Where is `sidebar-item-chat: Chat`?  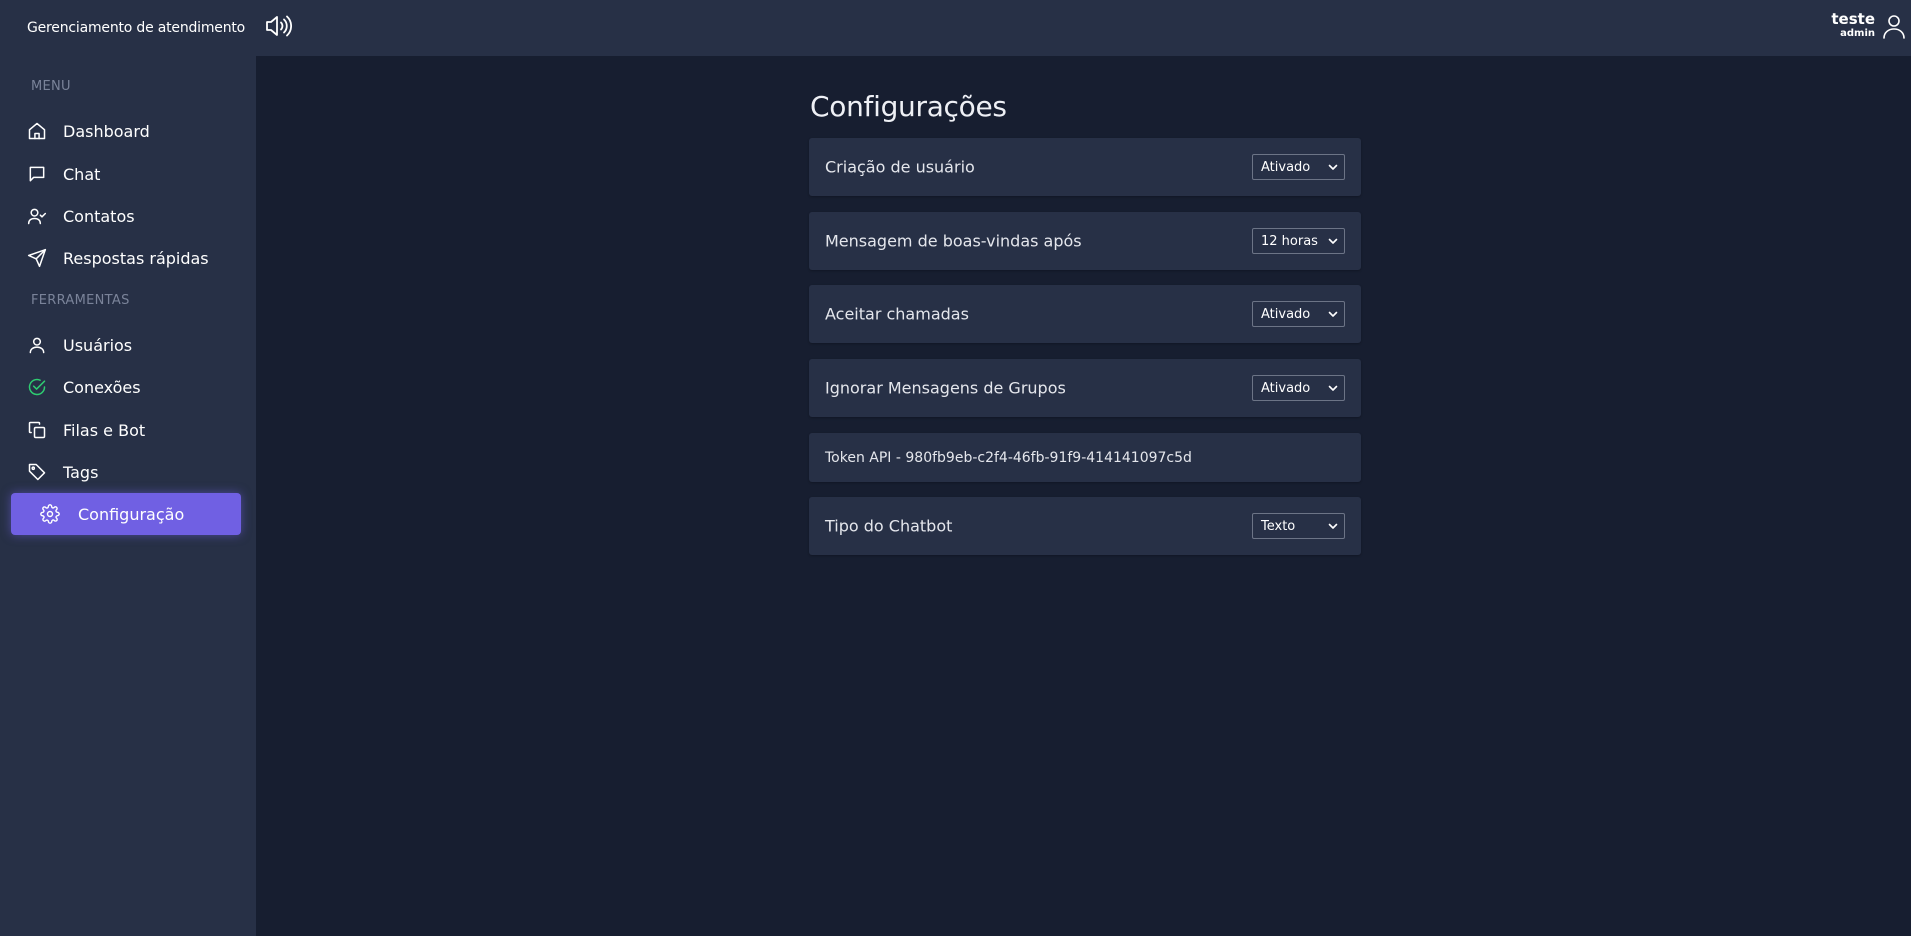
sidebar-item-chat: Chat is located at coordinates (126, 174).